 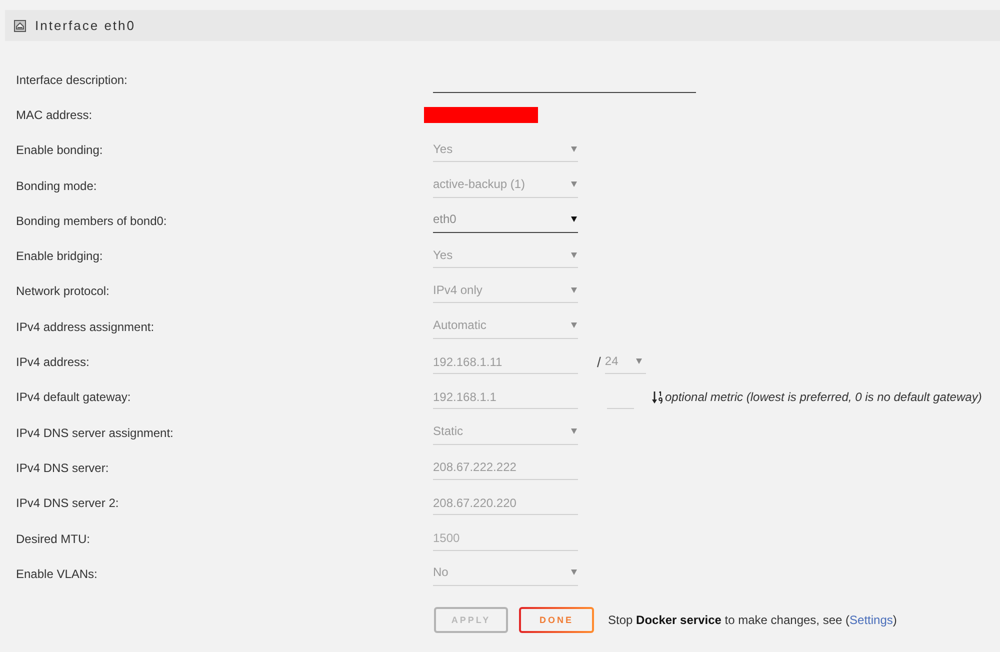 What do you see at coordinates (95, 433) in the screenshot?
I see `field-label: IPv4 DNS server assignment:` at bounding box center [95, 433].